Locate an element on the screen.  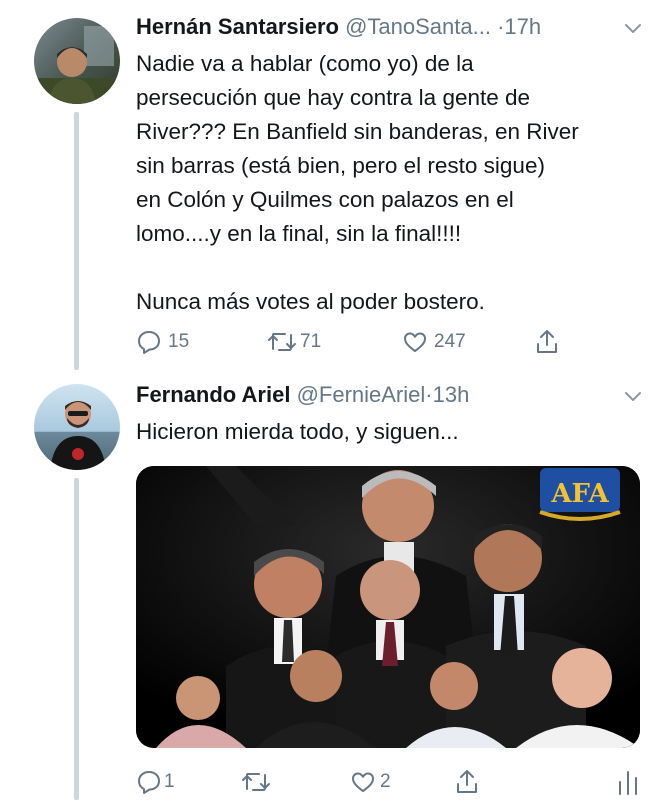
tweet-header: Fernando Ariel @FernieAriel·13h is located at coordinates (302, 395).